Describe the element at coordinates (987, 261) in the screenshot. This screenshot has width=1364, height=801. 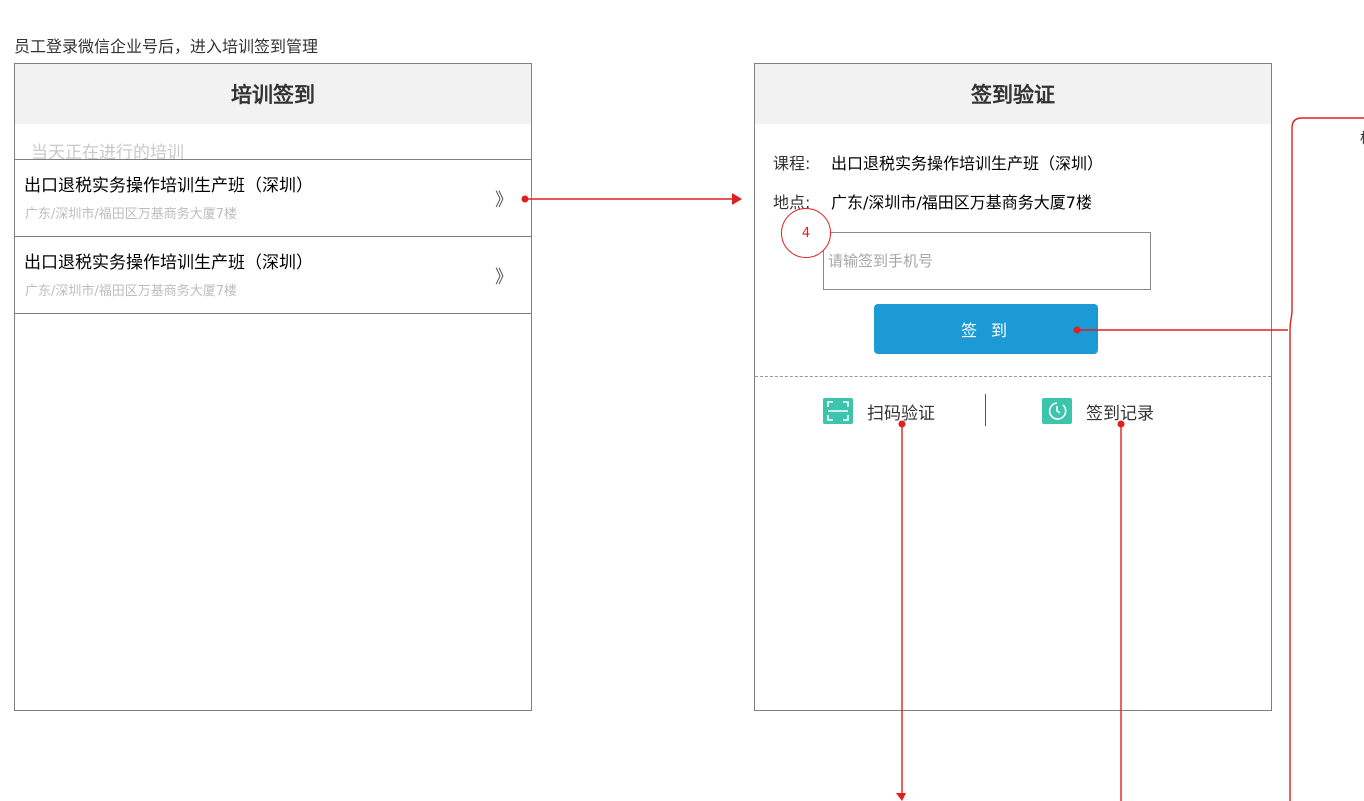
I see `phone-input` at that location.